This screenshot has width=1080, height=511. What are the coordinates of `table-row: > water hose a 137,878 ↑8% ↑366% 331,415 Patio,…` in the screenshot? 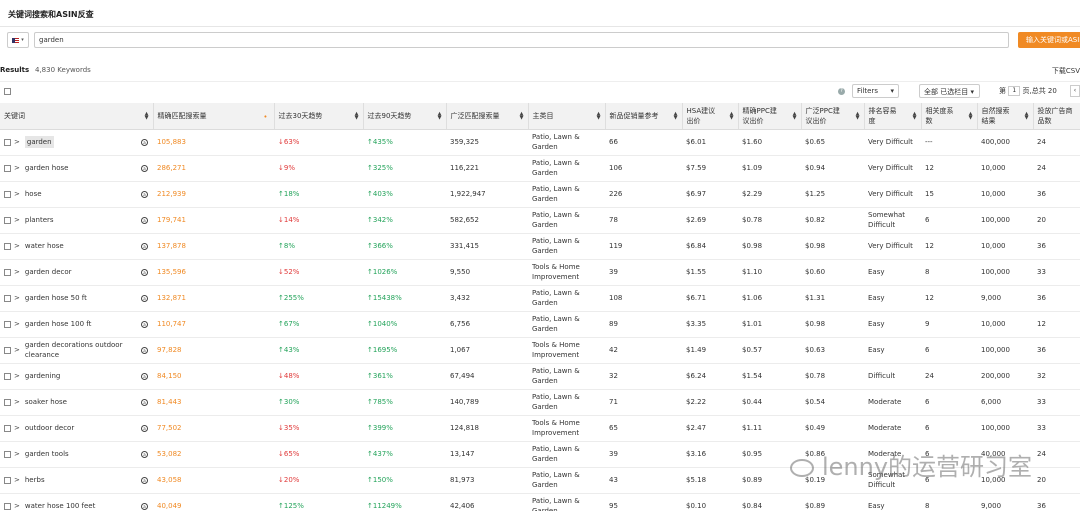 It's located at (540, 246).